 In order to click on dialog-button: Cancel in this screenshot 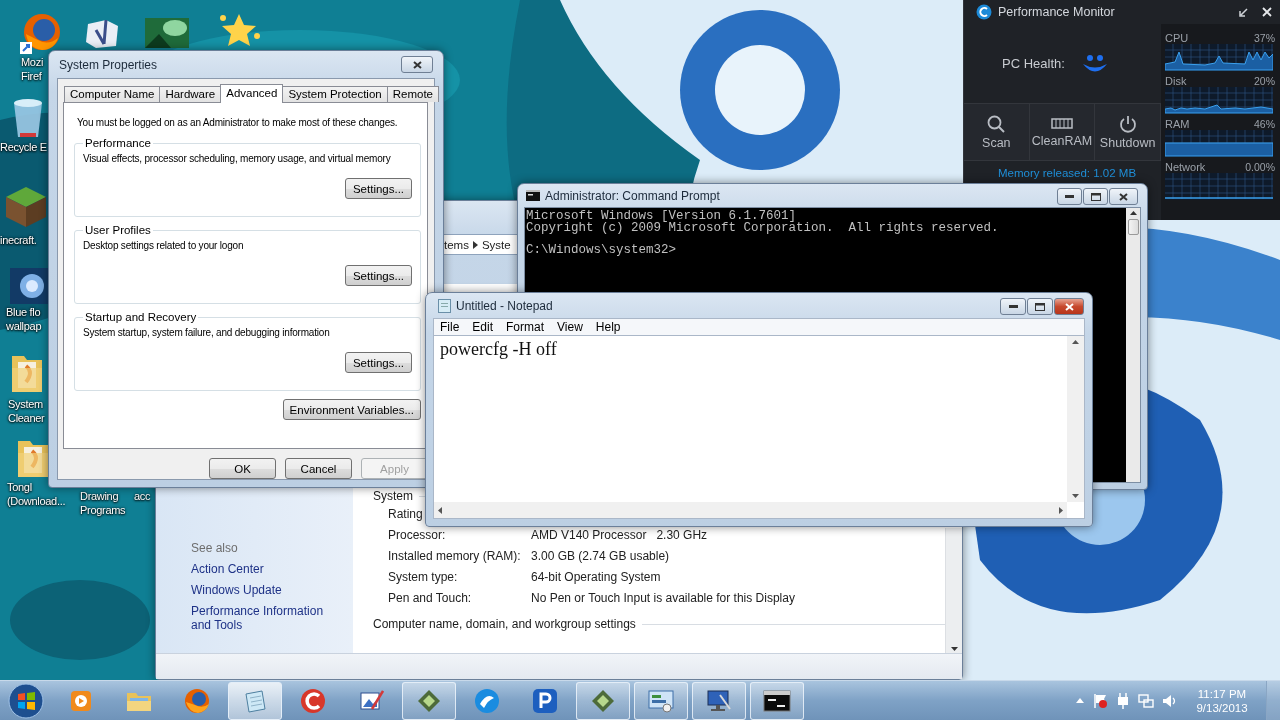, I will do `click(318, 468)`.